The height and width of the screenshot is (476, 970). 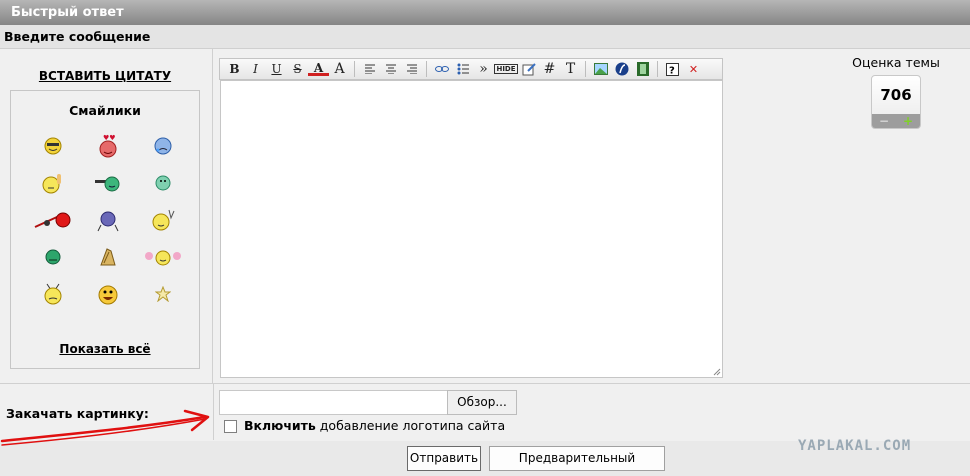 I want to click on grin-smiley, so click(x=162, y=182).